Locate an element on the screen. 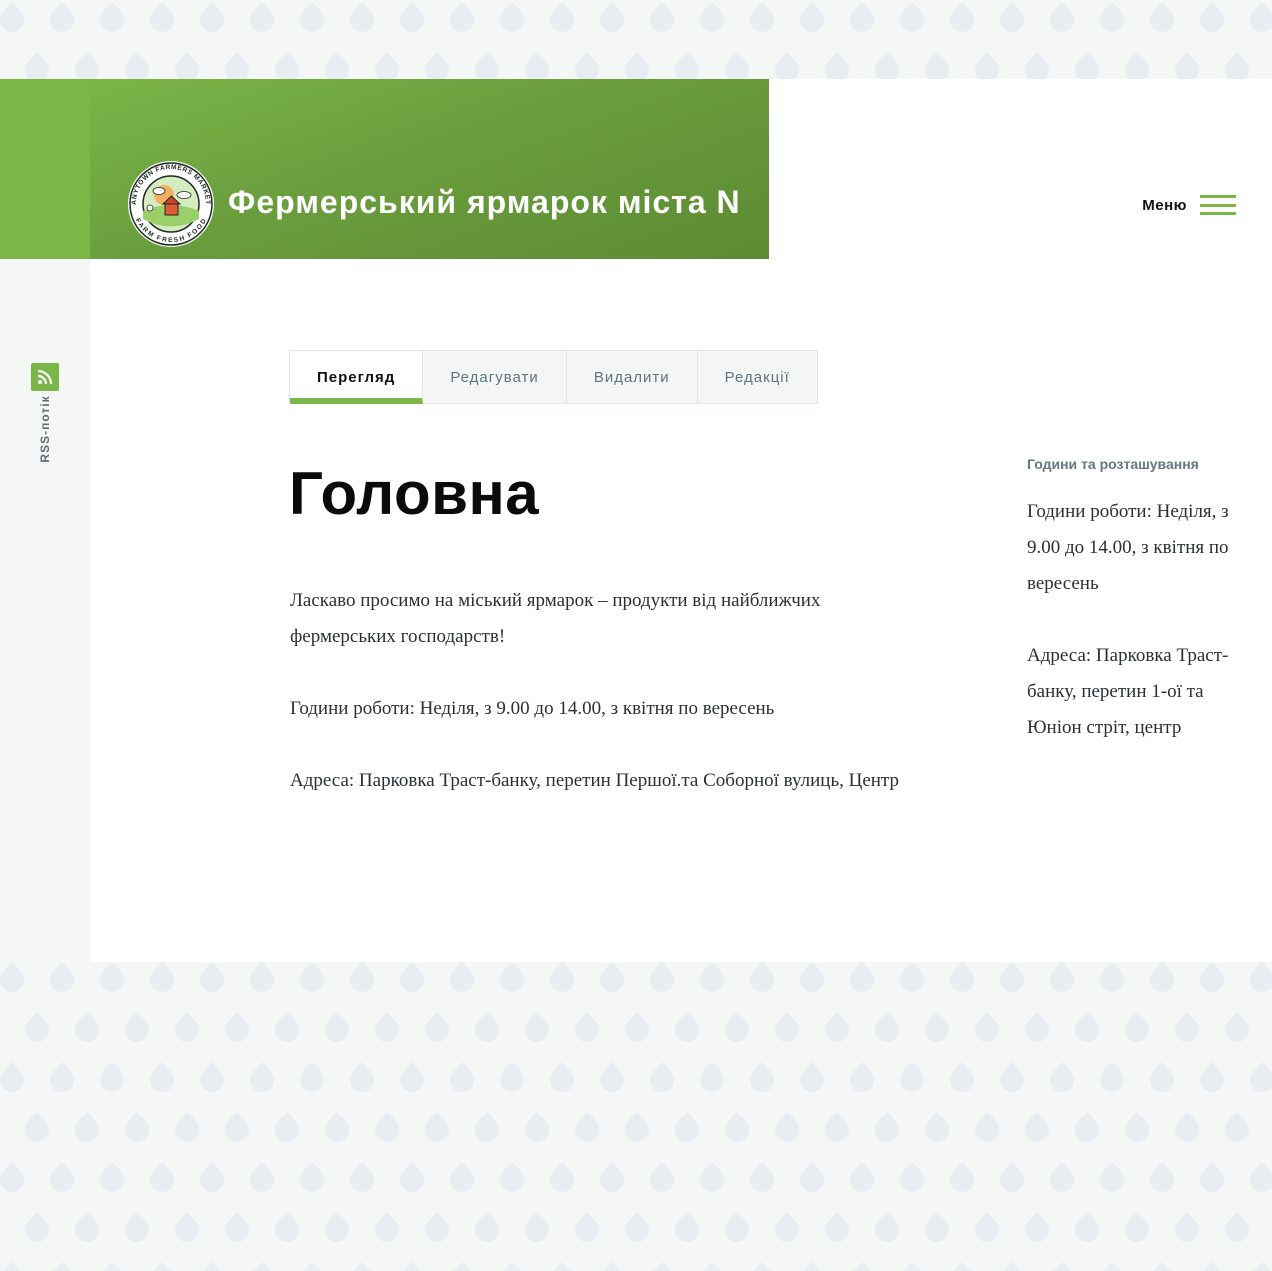 This screenshot has height=1271, width=1272. local-tasks-tabs: Перегляд Редагувати Видалити Редакції is located at coordinates (553, 377).